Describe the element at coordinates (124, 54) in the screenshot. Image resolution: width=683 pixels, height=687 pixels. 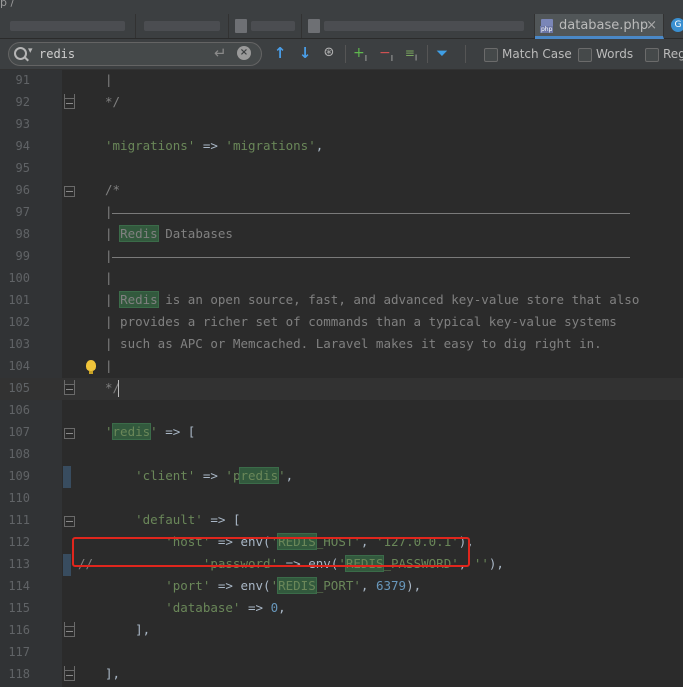
I see `search-input` at that location.